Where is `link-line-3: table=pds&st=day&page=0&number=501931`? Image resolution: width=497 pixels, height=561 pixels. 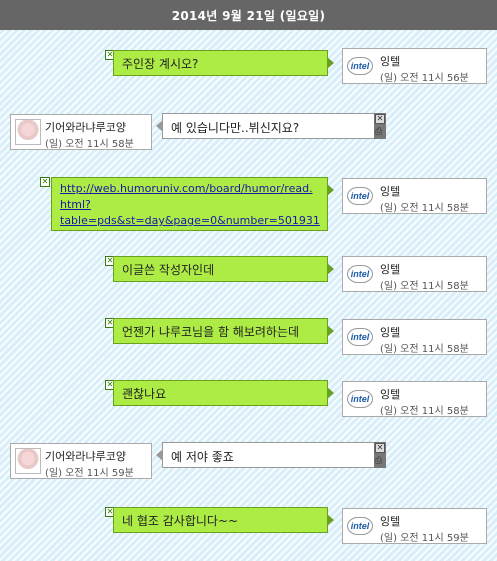
link-line-3: table=pds&st=day&page=0&number=501931 is located at coordinates (190, 220).